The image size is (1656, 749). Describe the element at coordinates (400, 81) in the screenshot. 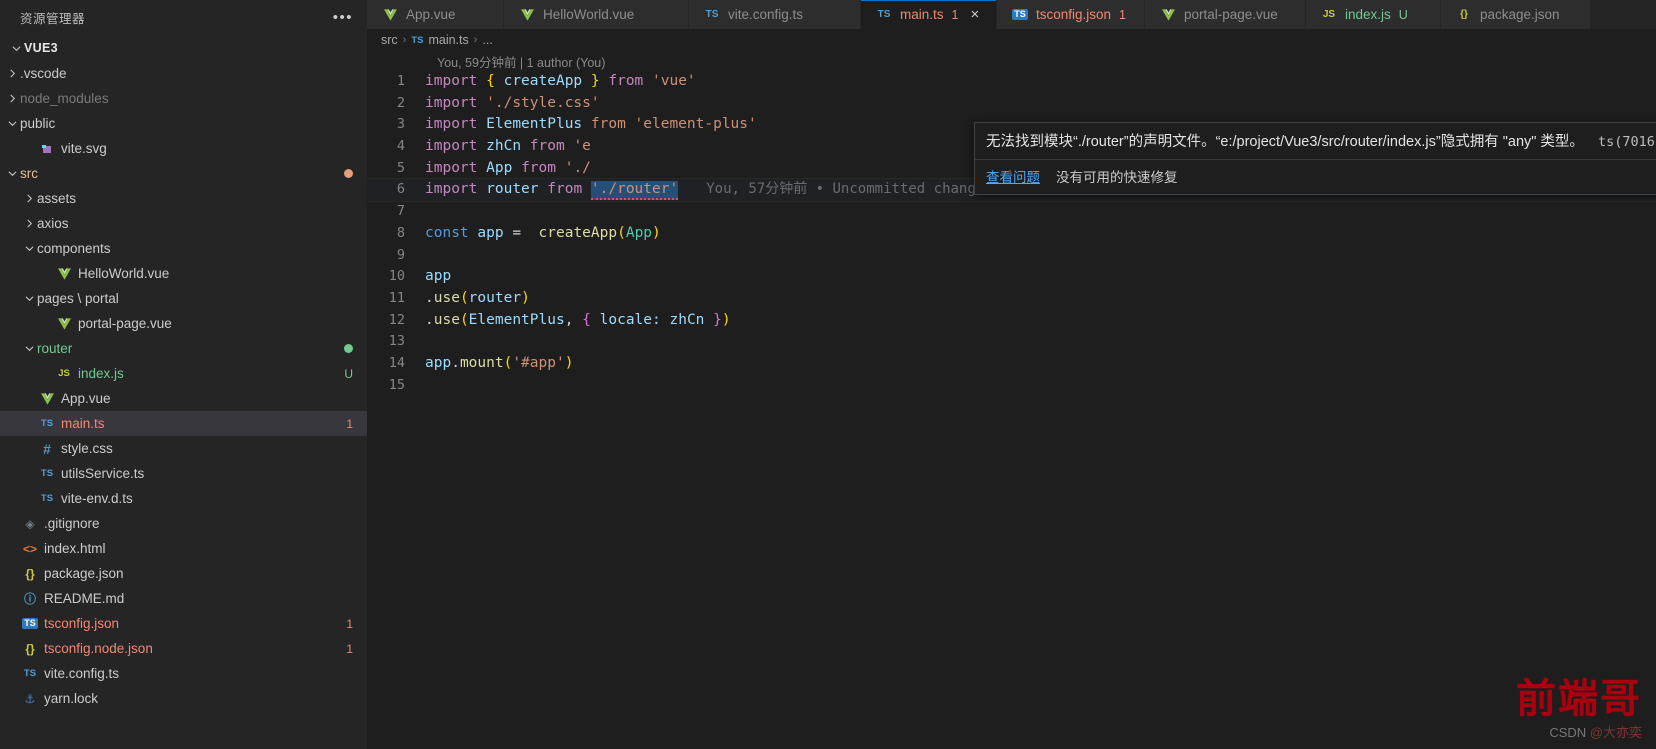

I see `line-number: 1` at that location.